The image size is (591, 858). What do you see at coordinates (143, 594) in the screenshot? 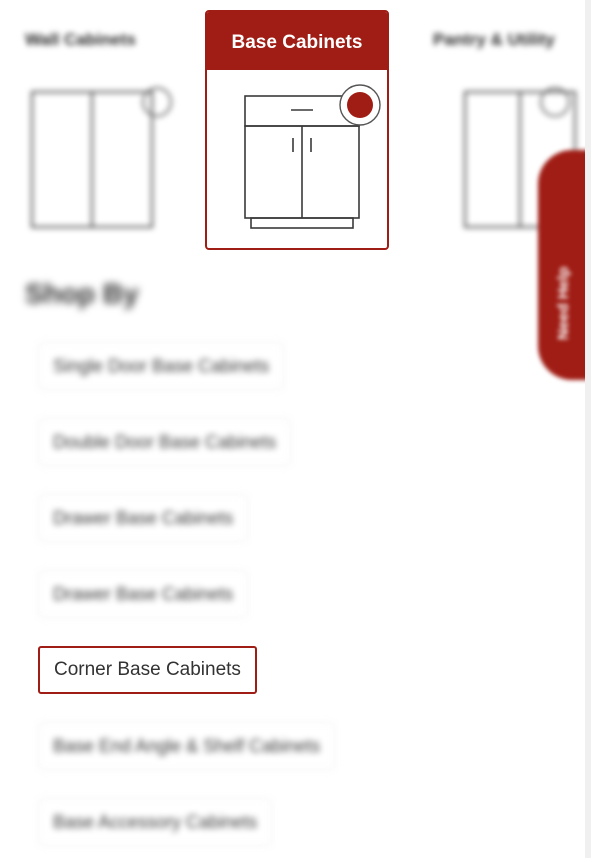
I see `shop-by-item-drawer-base-2: Drawer Base Cabinets` at bounding box center [143, 594].